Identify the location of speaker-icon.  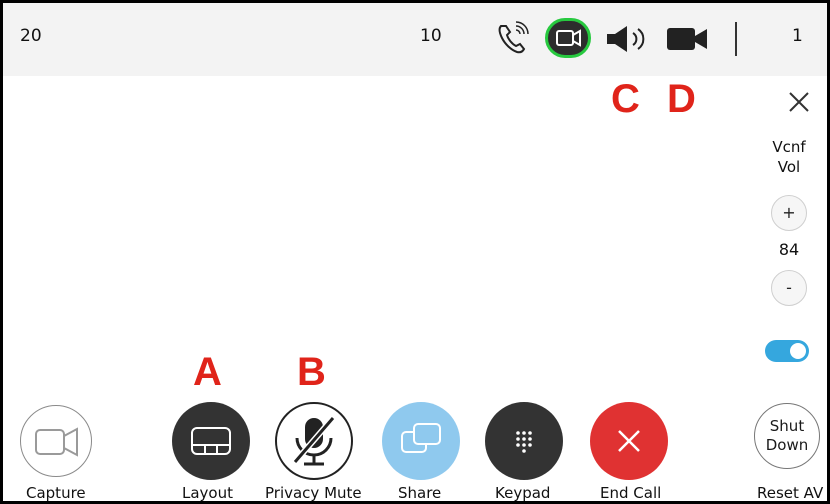
(627, 39).